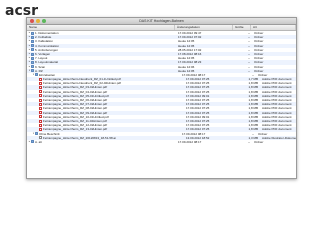 This screenshot has height=240, width=320. What do you see at coordinates (242, 27) in the screenshot?
I see `column-size-header: Größe` at bounding box center [242, 27].